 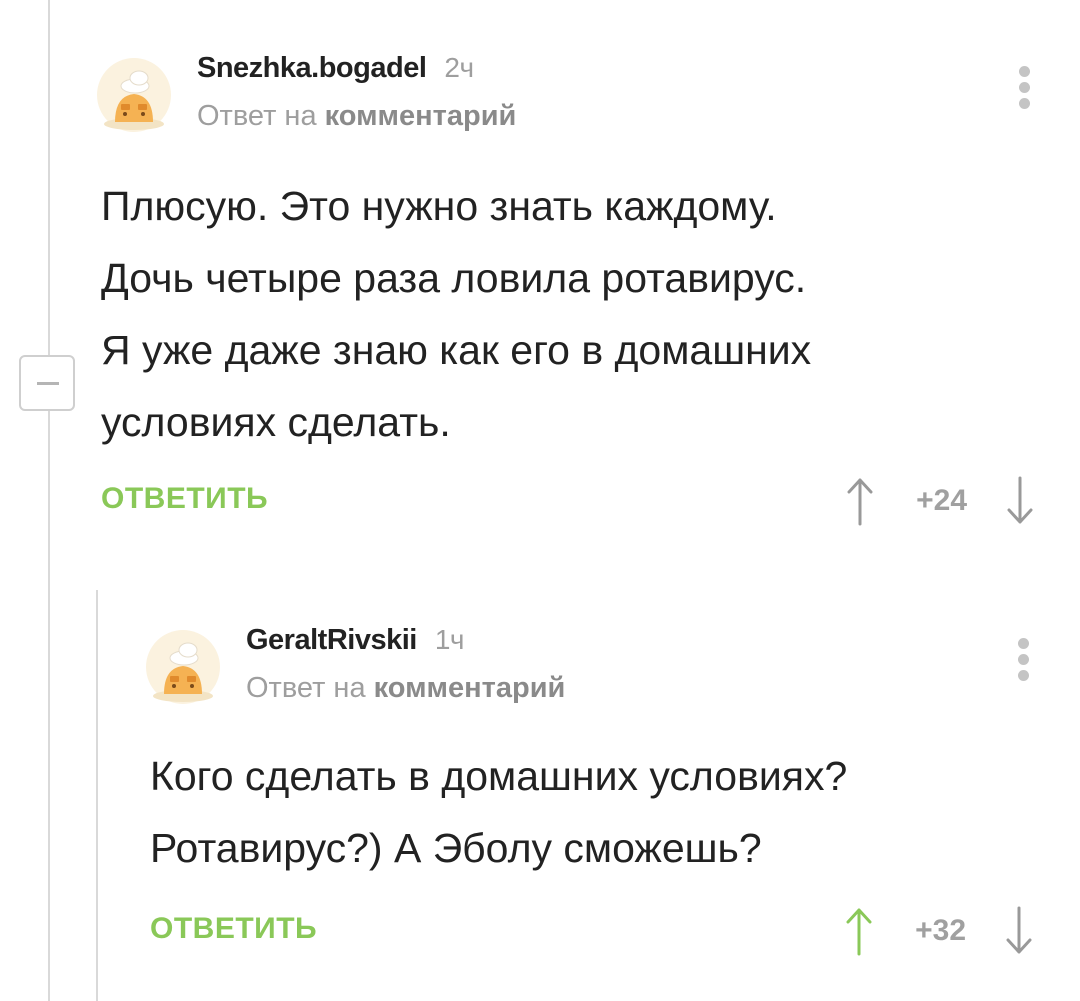 What do you see at coordinates (598, 931) in the screenshot?
I see `comment-actions: ОТВЕТИТЬ +32` at bounding box center [598, 931].